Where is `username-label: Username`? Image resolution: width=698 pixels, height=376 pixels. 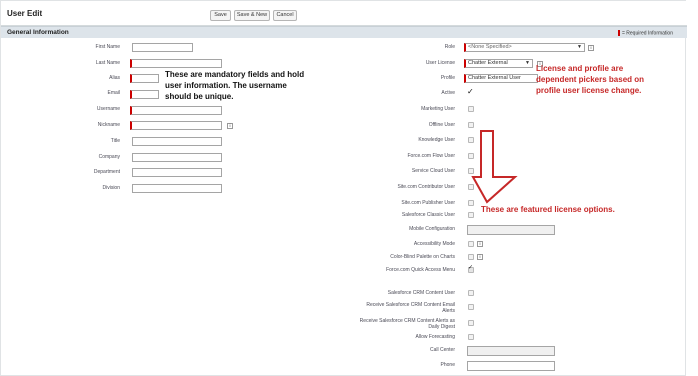 username-label: Username is located at coordinates (108, 109).